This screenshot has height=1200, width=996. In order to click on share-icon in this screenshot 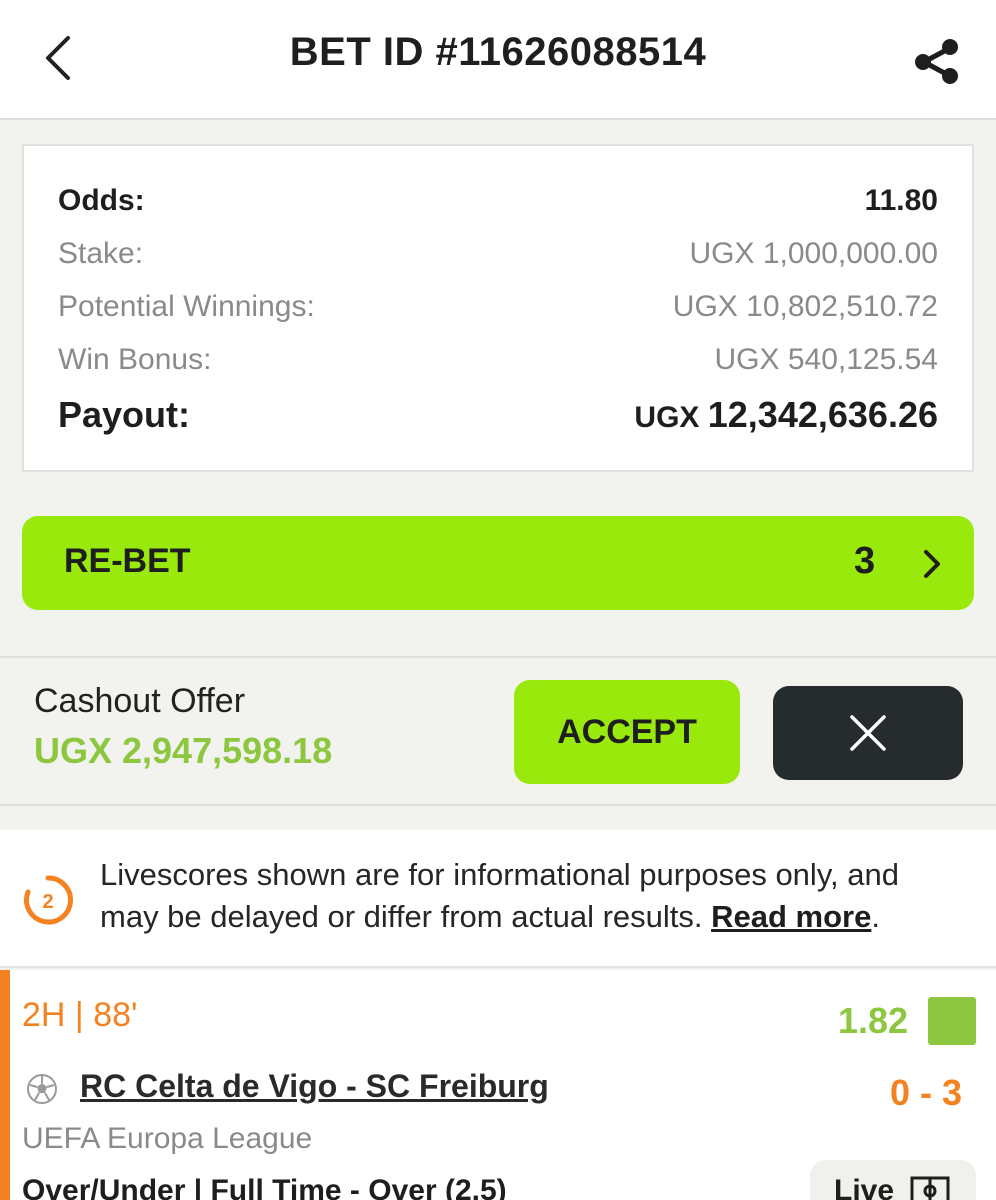, I will do `click(936, 61)`.